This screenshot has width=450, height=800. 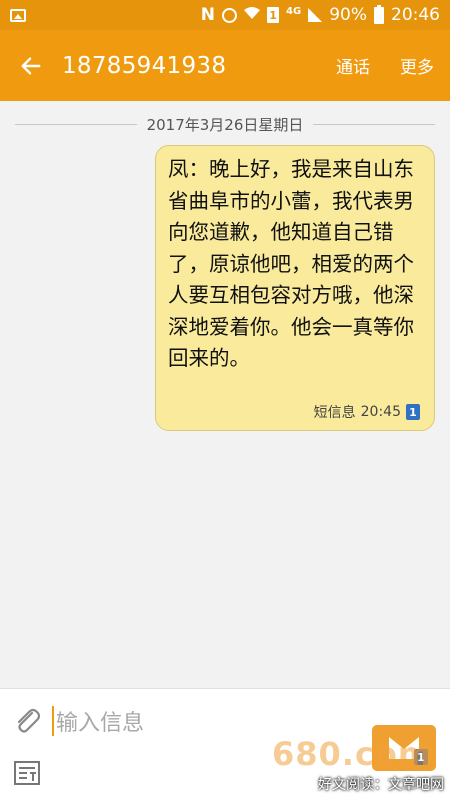 I want to click on nfc-icon: N, so click(x=208, y=15).